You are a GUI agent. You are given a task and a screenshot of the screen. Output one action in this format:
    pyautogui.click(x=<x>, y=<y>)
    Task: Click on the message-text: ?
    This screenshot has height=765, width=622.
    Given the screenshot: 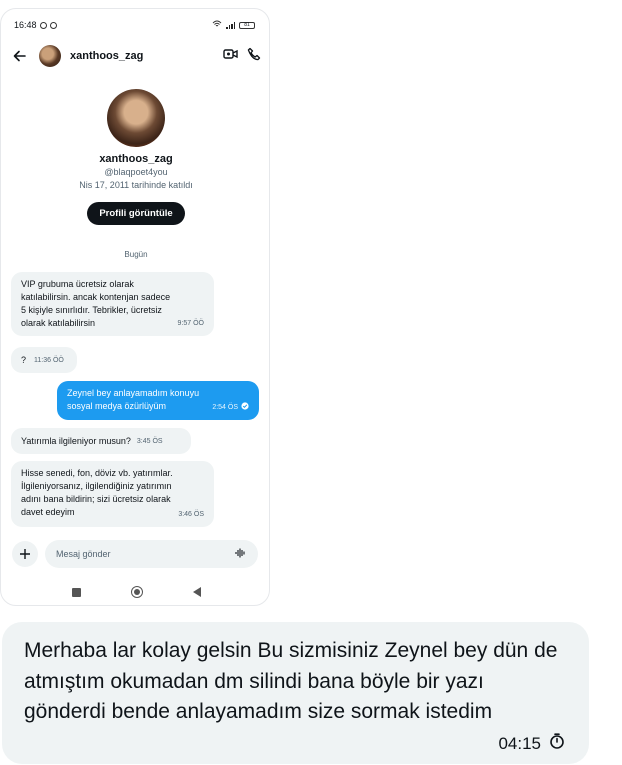 What is the action you would take?
    pyautogui.click(x=24, y=359)
    